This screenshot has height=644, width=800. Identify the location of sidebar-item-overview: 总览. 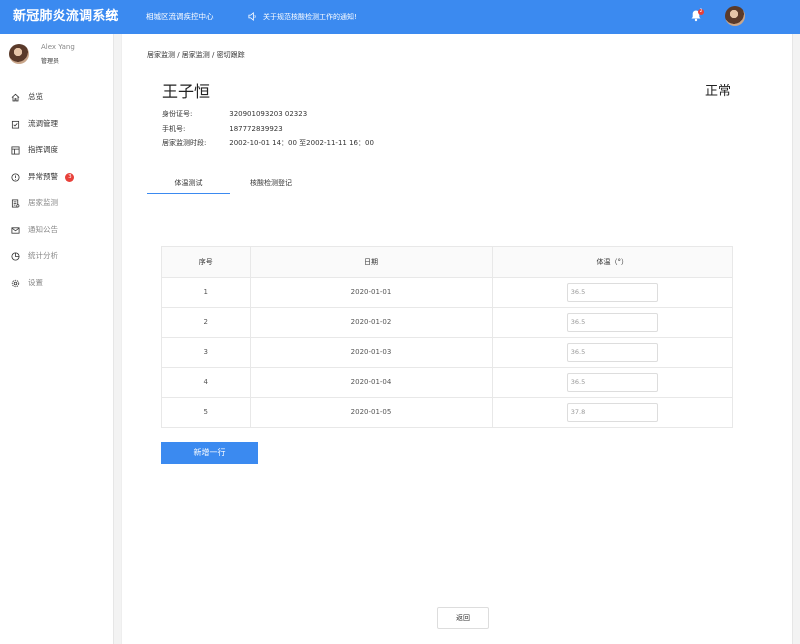
(57, 97).